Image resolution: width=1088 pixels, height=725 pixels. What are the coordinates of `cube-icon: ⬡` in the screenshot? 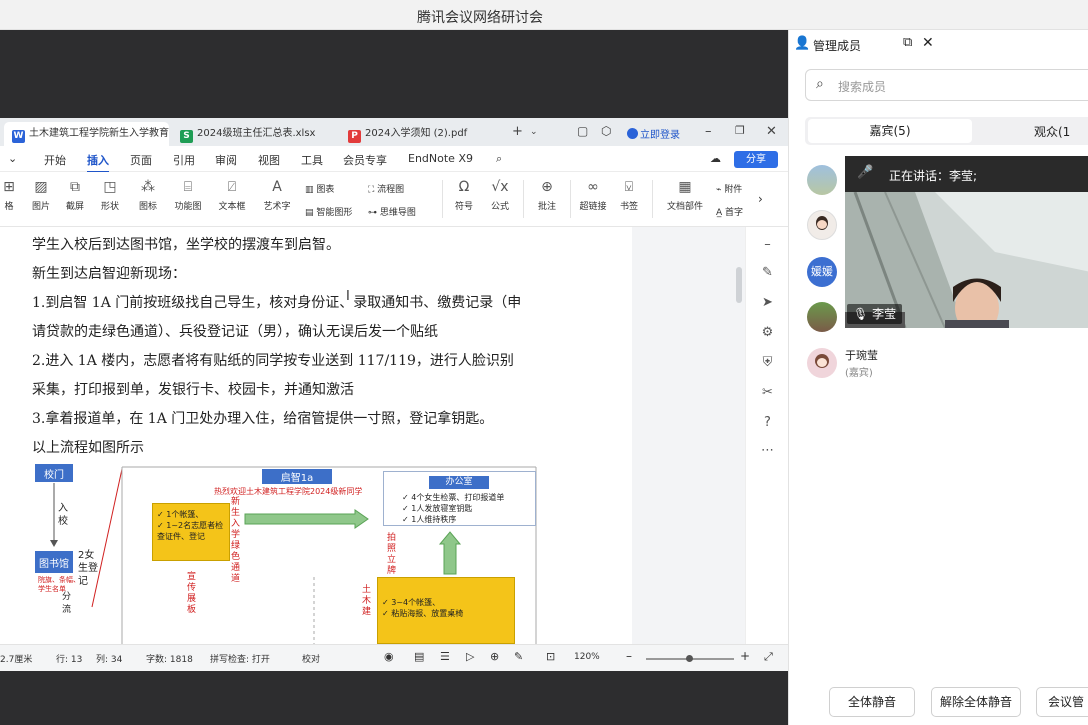 It's located at (606, 131).